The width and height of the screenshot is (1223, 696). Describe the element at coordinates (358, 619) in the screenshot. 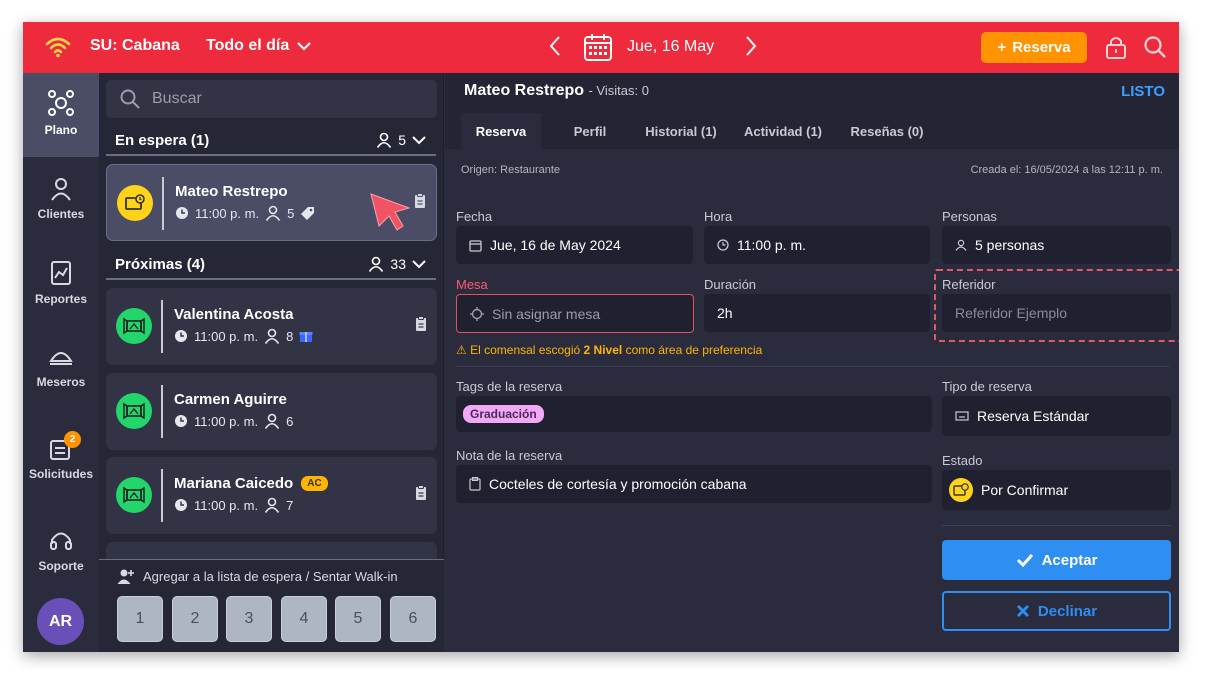

I see `party-size-button-5: 5` at that location.